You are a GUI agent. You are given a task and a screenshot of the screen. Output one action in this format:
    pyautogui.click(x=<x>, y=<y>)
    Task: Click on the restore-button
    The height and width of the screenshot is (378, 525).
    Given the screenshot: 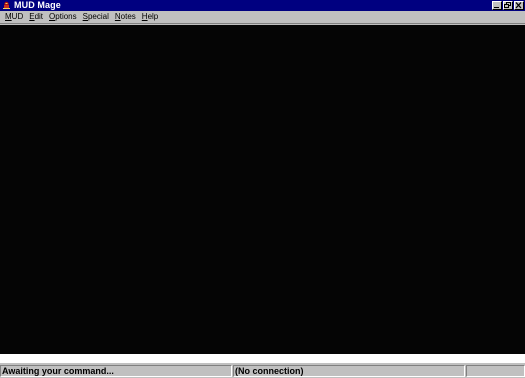 What is the action you would take?
    pyautogui.click(x=508, y=5)
    